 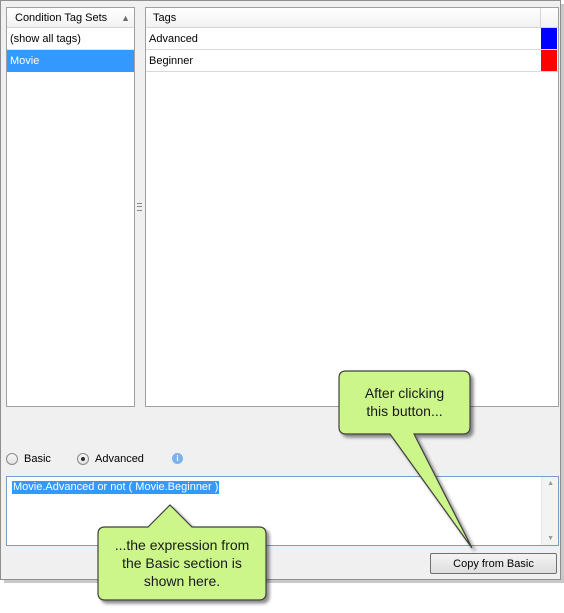 I want to click on copy-from-basic-button: Copy from Basic, so click(x=493, y=563).